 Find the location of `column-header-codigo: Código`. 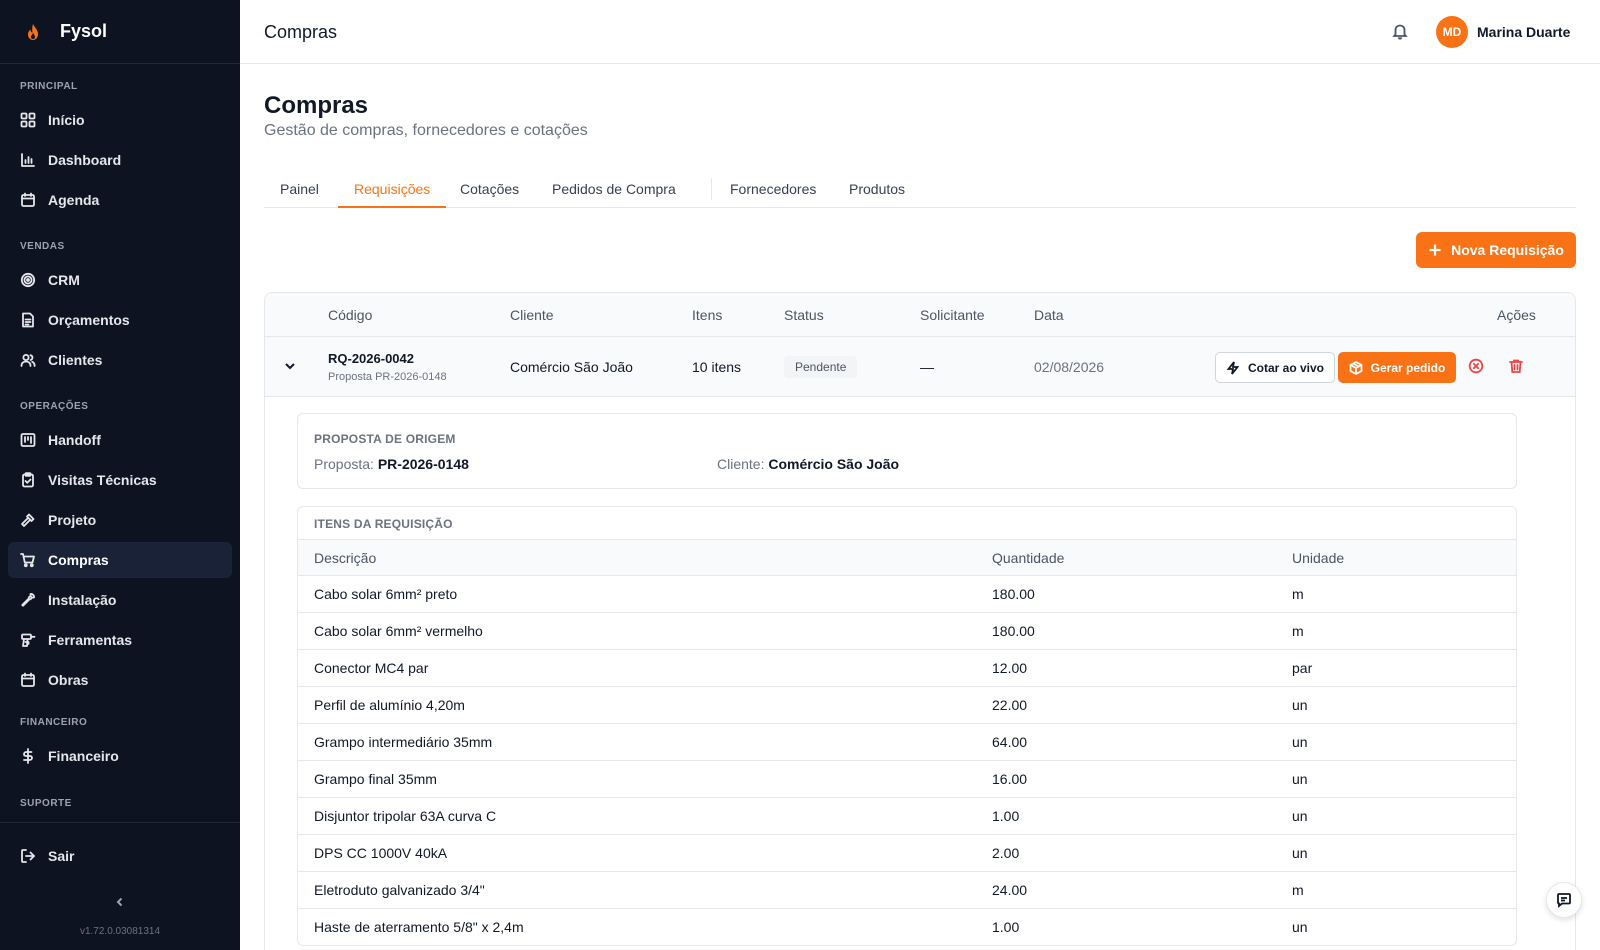

column-header-codigo: Código is located at coordinates (350, 315).